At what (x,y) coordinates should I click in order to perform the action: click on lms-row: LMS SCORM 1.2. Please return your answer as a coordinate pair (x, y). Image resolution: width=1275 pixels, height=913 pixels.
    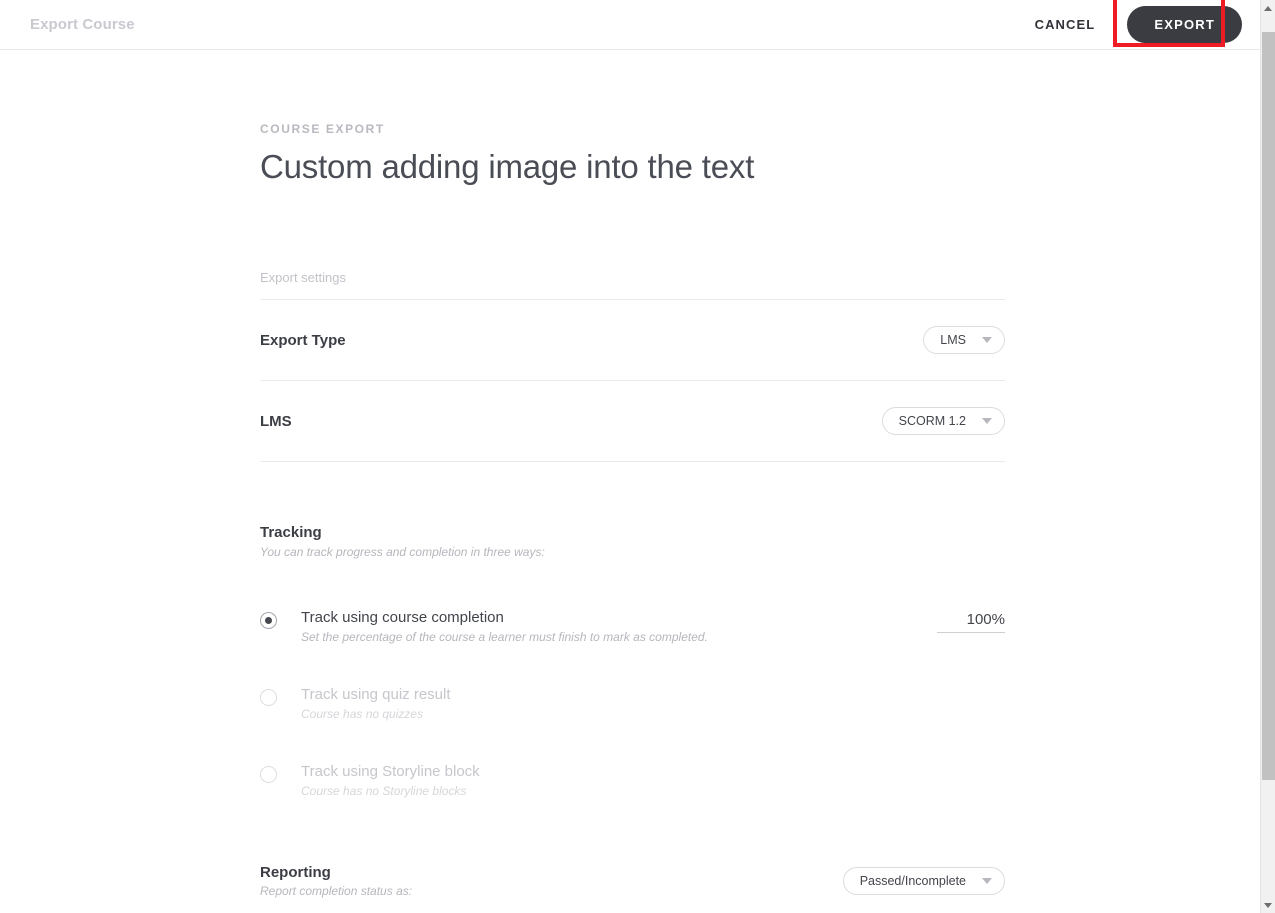
    Looking at the image, I should click on (632, 421).